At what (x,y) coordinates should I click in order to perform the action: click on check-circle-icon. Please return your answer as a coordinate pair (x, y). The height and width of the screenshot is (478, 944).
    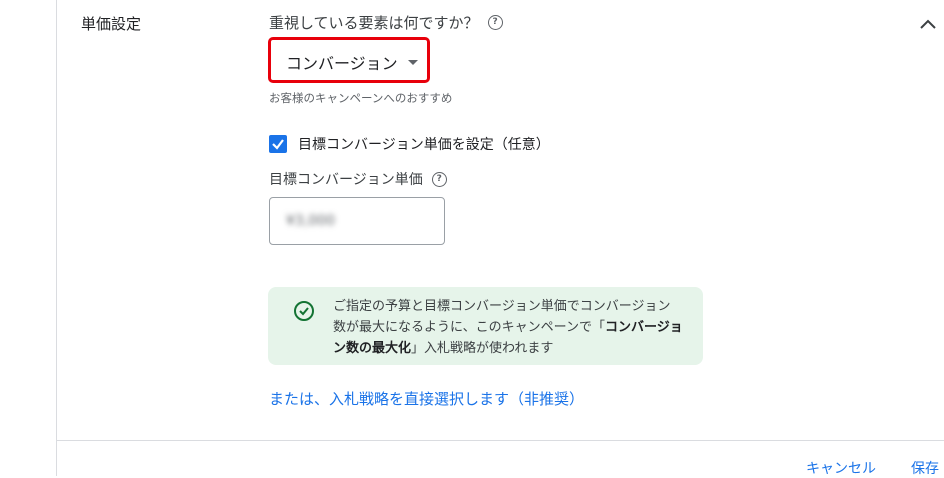
    Looking at the image, I should click on (304, 311).